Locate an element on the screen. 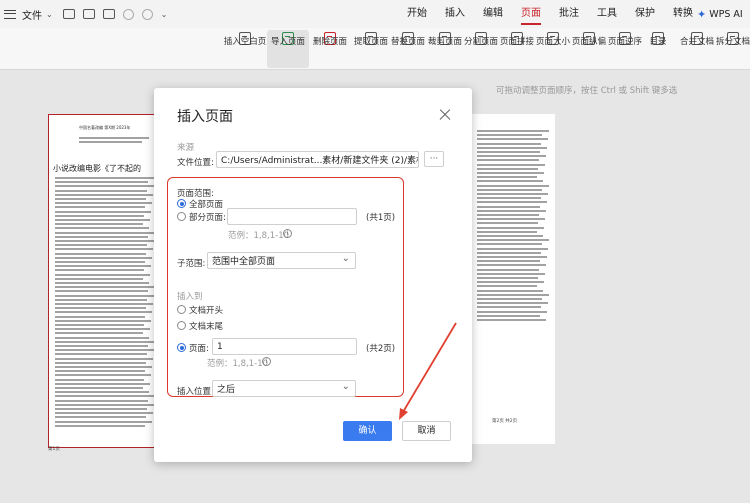  ribbon-tabs: 开始 插入 编辑 页面 批注 工具 保护 转换 is located at coordinates (550, 14).